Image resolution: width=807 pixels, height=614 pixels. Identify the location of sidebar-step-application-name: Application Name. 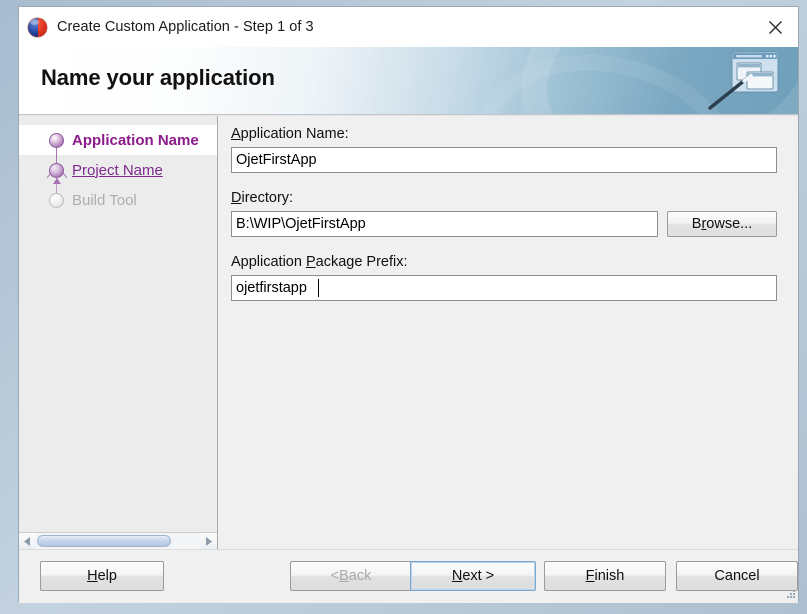
(118, 140).